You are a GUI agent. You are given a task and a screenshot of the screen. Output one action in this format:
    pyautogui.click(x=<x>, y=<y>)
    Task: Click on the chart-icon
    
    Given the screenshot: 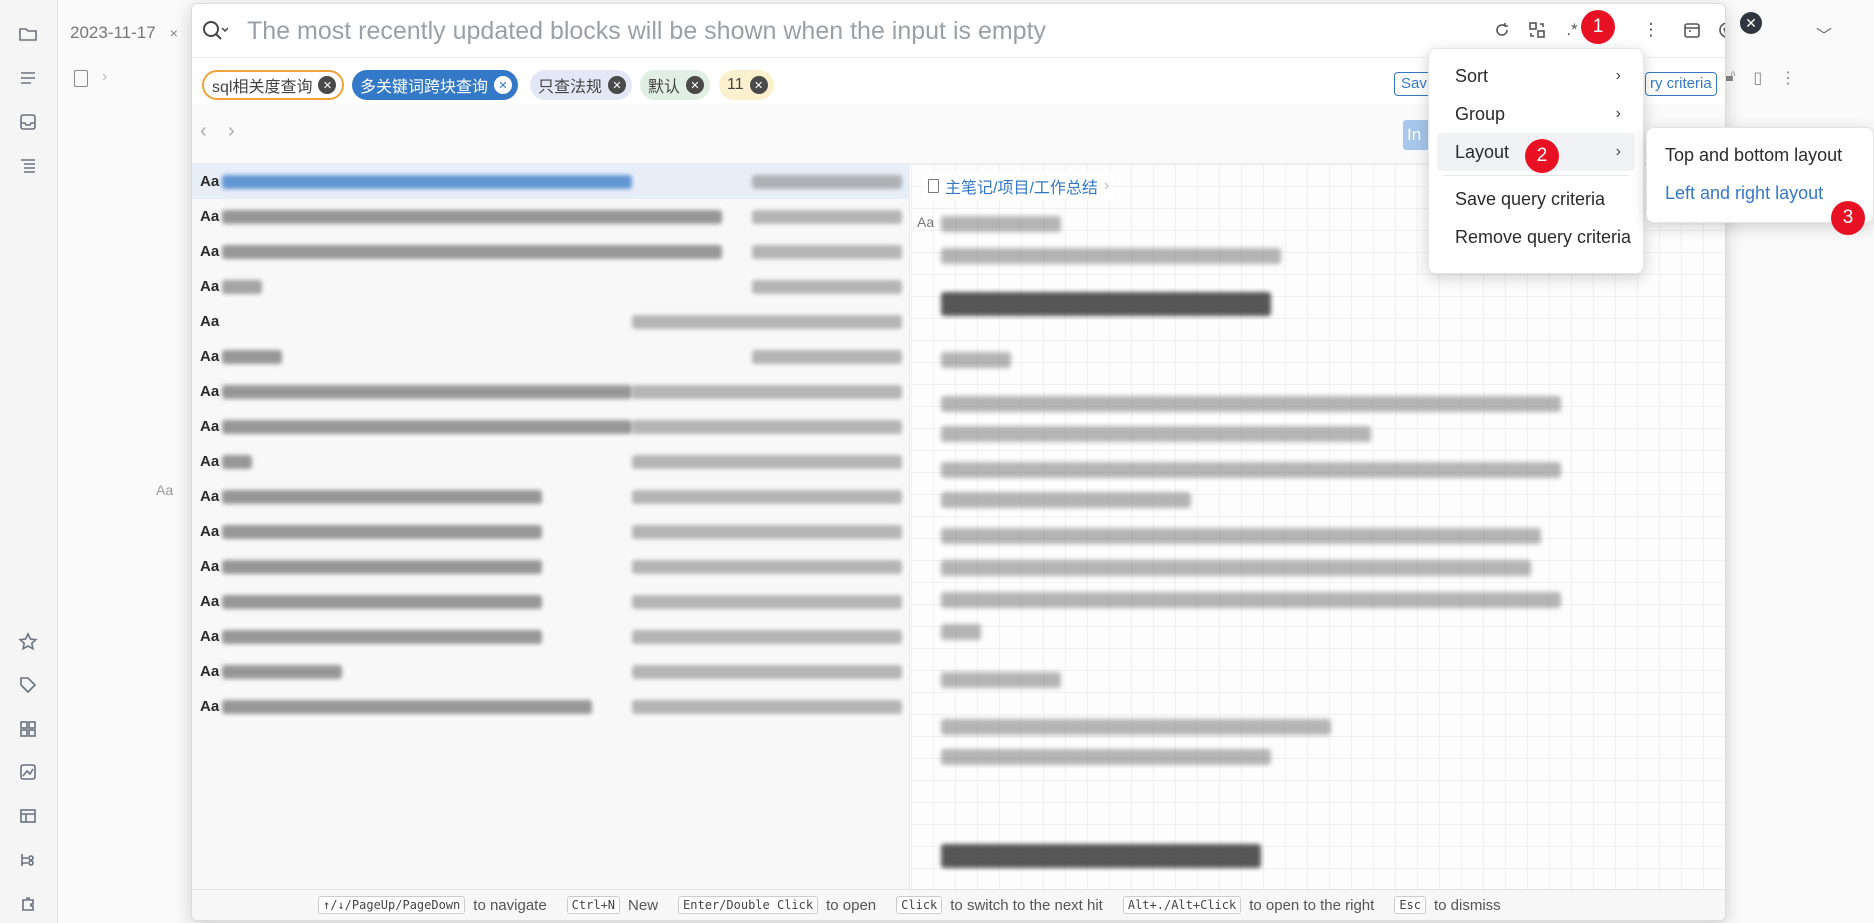 What is the action you would take?
    pyautogui.click(x=28, y=772)
    